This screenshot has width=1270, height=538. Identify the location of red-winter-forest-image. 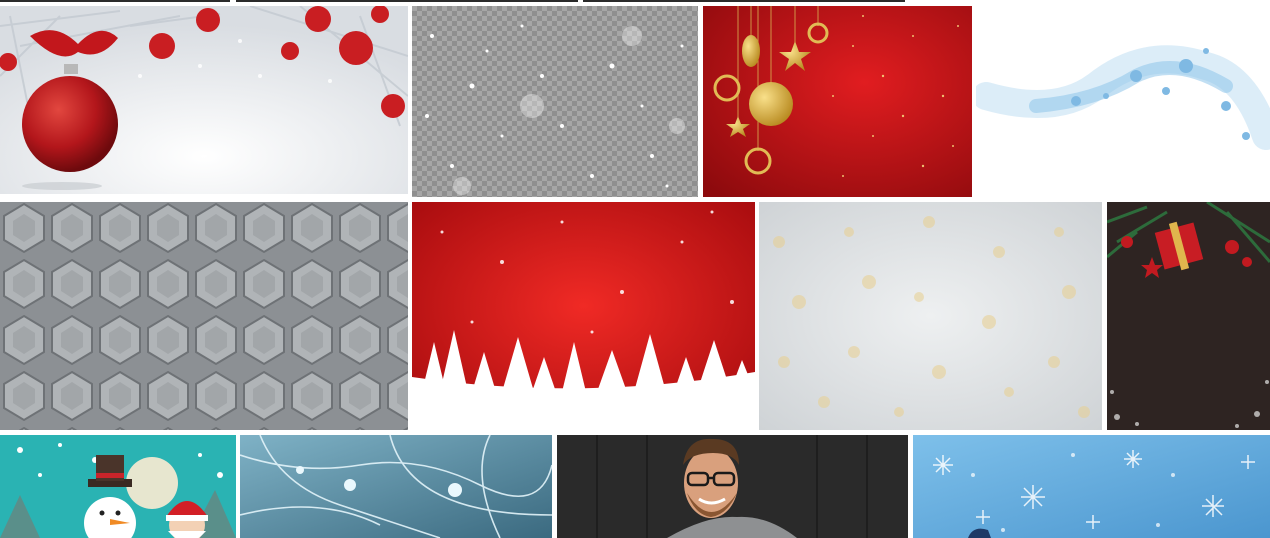
(583, 317).